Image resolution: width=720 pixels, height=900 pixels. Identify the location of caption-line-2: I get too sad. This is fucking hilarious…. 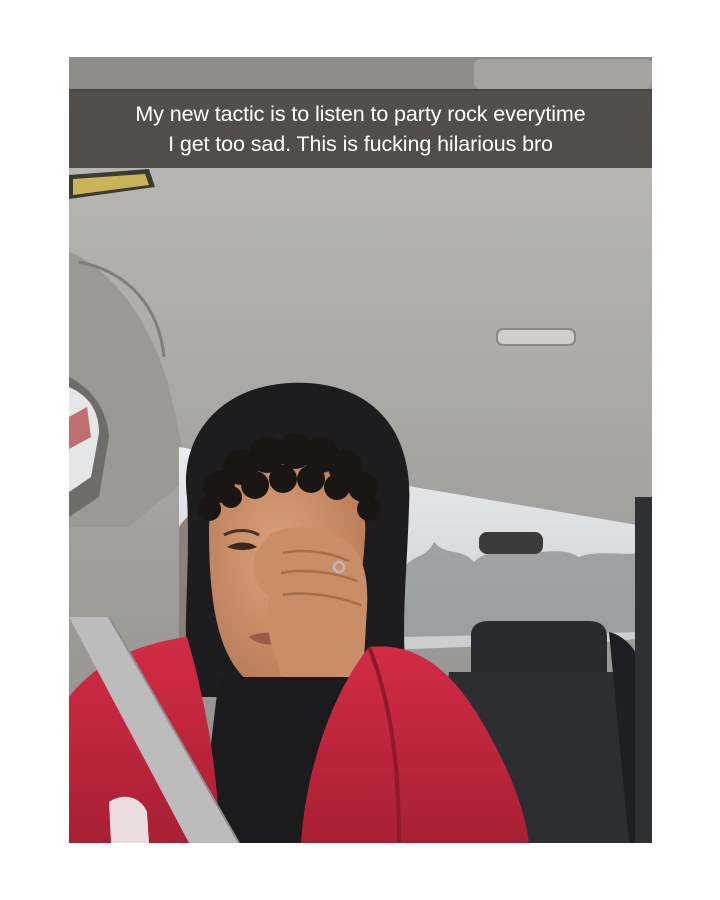
(360, 143).